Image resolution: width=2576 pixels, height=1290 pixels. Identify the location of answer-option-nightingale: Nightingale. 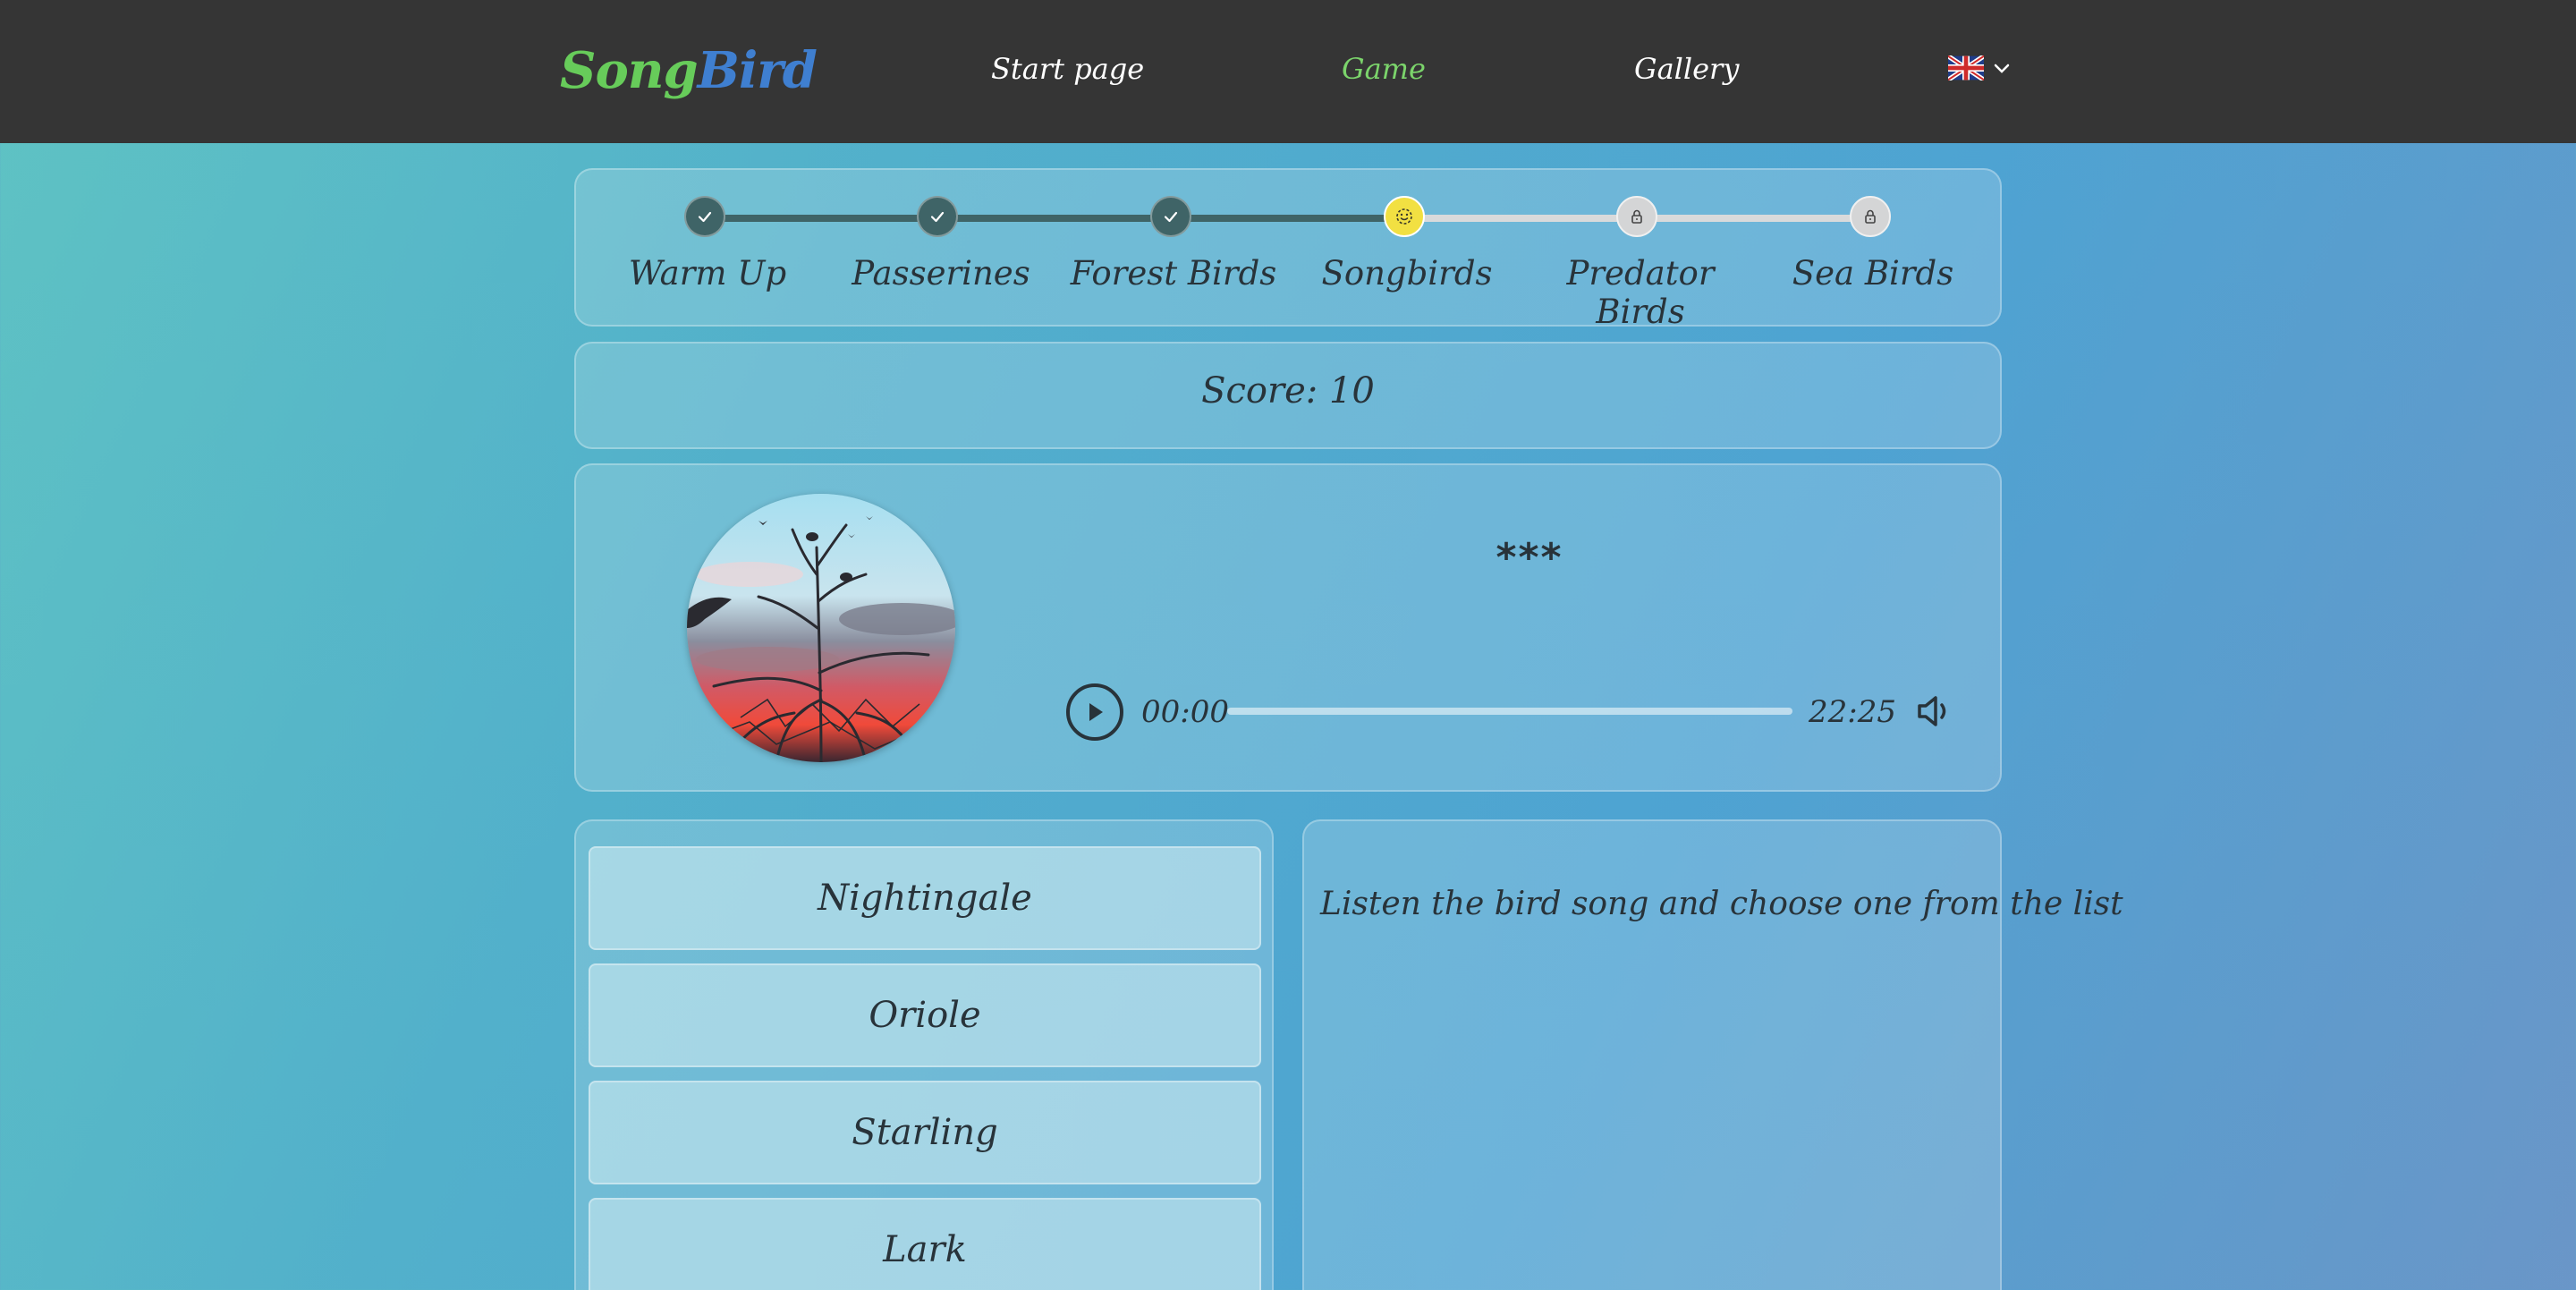
(925, 898).